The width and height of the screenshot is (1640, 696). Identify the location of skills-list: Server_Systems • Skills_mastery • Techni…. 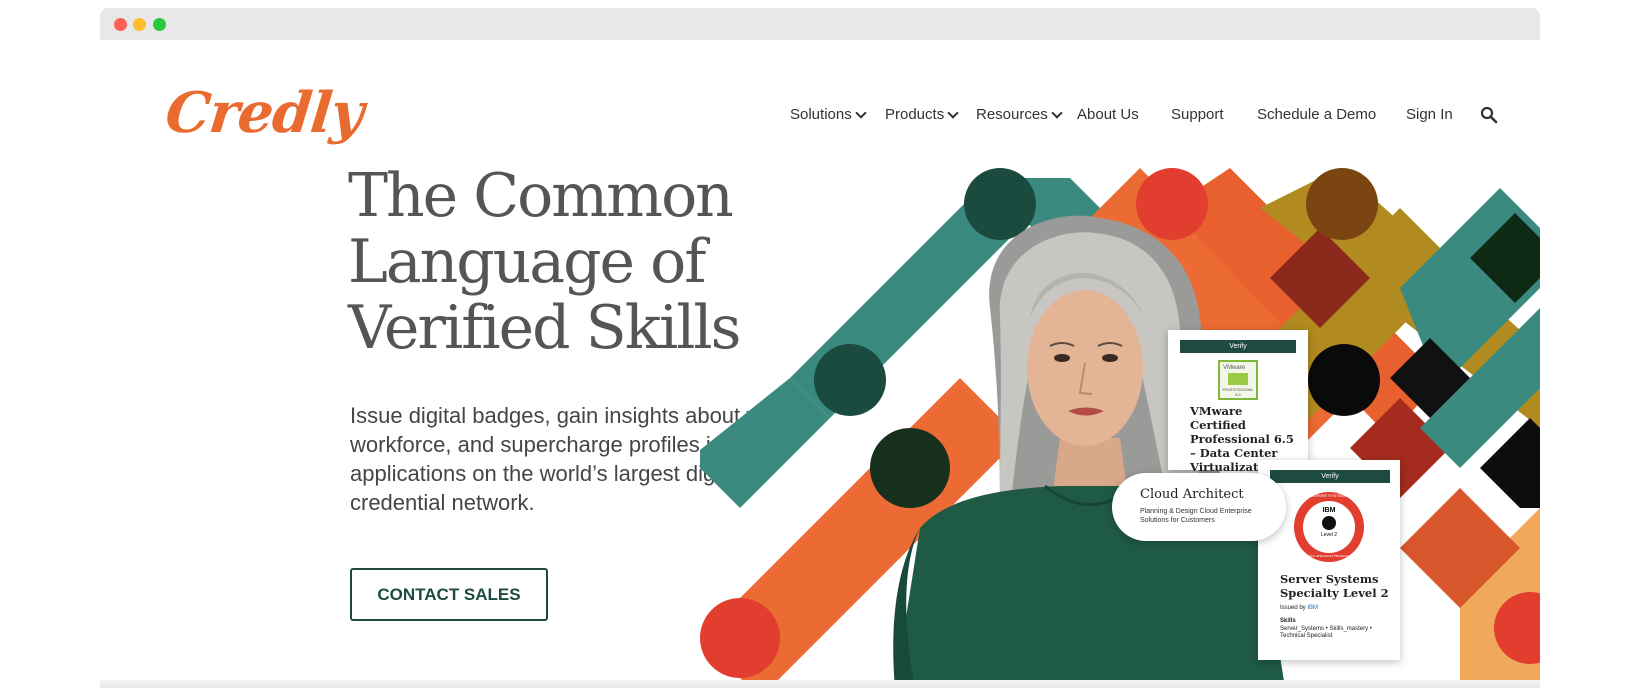
(1326, 632).